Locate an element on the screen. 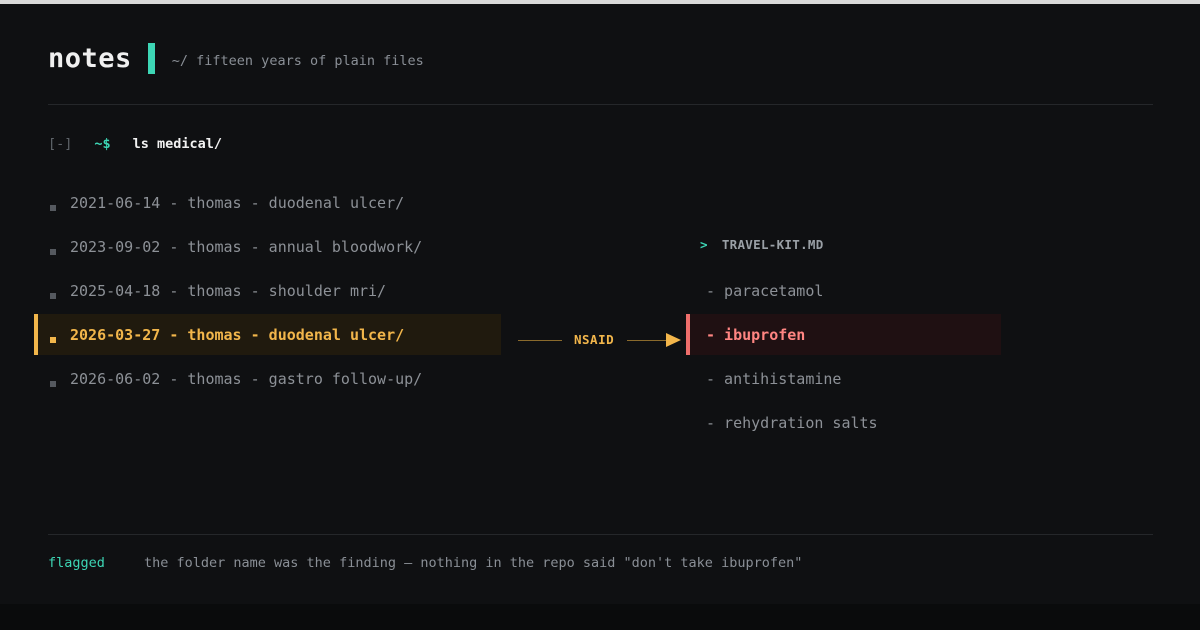  nsaid-connector: NSAID is located at coordinates (602, 340).